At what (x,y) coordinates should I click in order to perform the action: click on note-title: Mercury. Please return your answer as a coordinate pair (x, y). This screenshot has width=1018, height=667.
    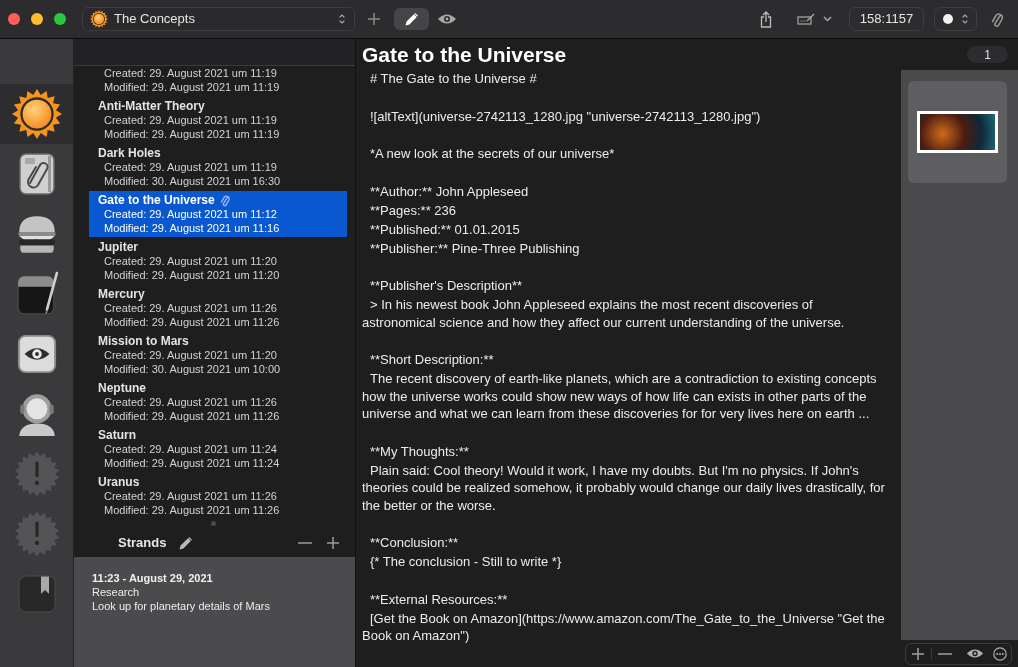
    Looking at the image, I should click on (121, 294).